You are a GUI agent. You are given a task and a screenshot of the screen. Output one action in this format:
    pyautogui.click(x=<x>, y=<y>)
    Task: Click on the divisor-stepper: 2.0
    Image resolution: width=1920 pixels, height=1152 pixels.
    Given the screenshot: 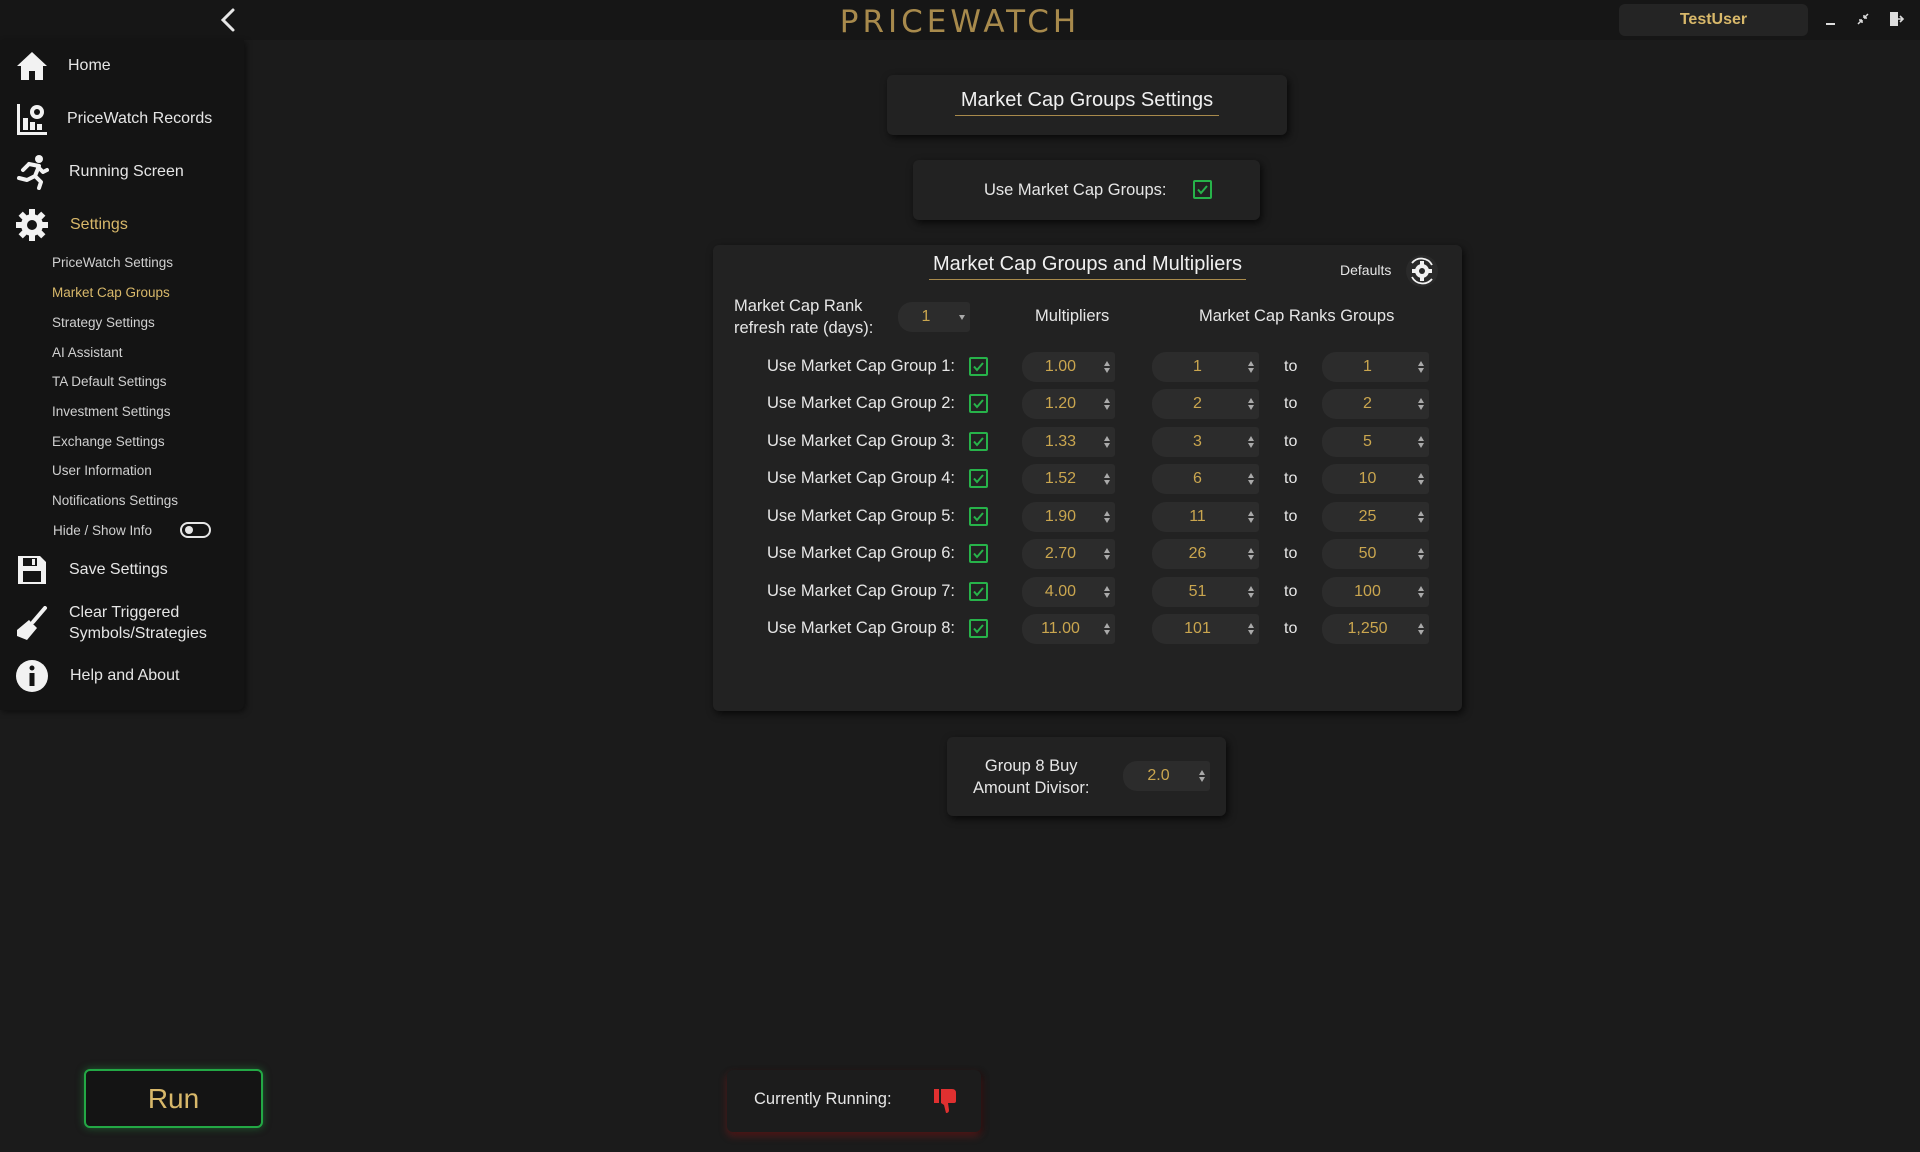 What is the action you would take?
    pyautogui.click(x=1166, y=776)
    